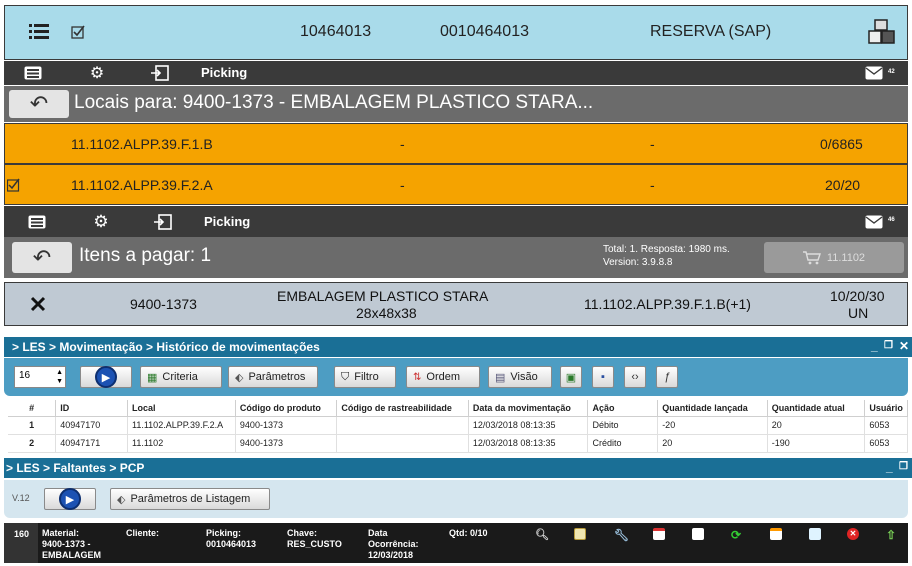  I want to click on visao-button: ▤ Visão, so click(520, 377).